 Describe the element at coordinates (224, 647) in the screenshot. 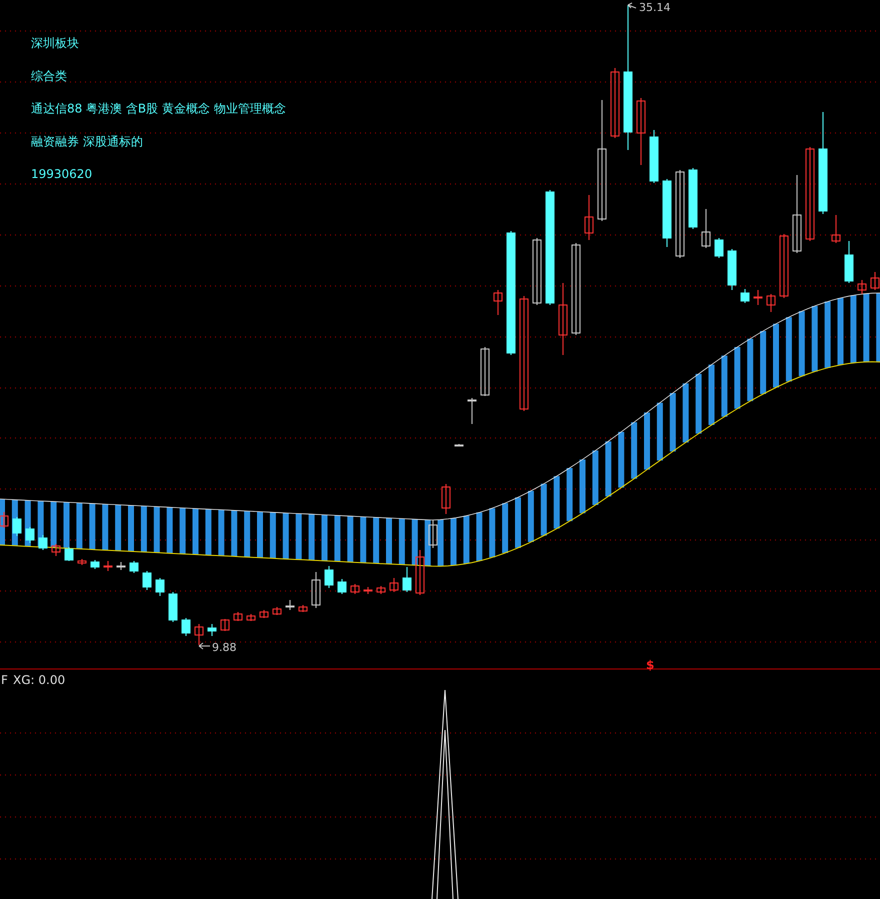

I see `low-price-label: 9.88` at that location.